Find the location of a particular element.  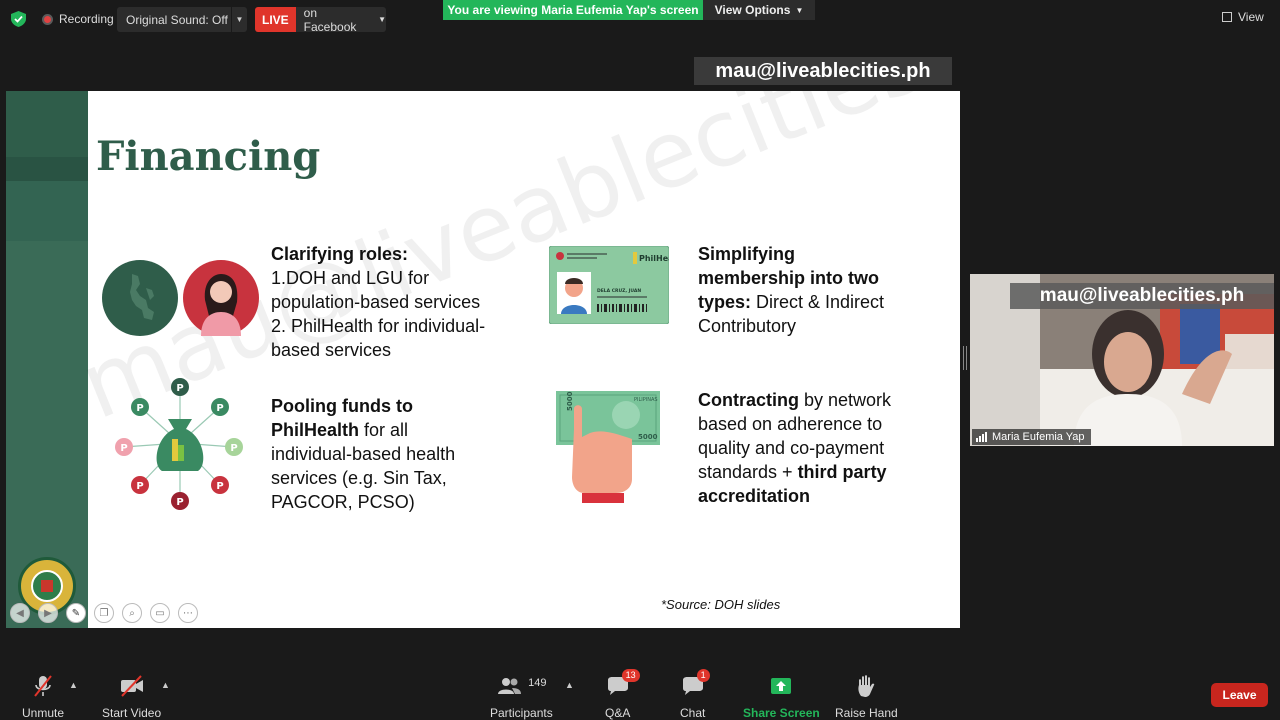

raise-hand-button: Raise Hand is located at coordinates (866, 697).